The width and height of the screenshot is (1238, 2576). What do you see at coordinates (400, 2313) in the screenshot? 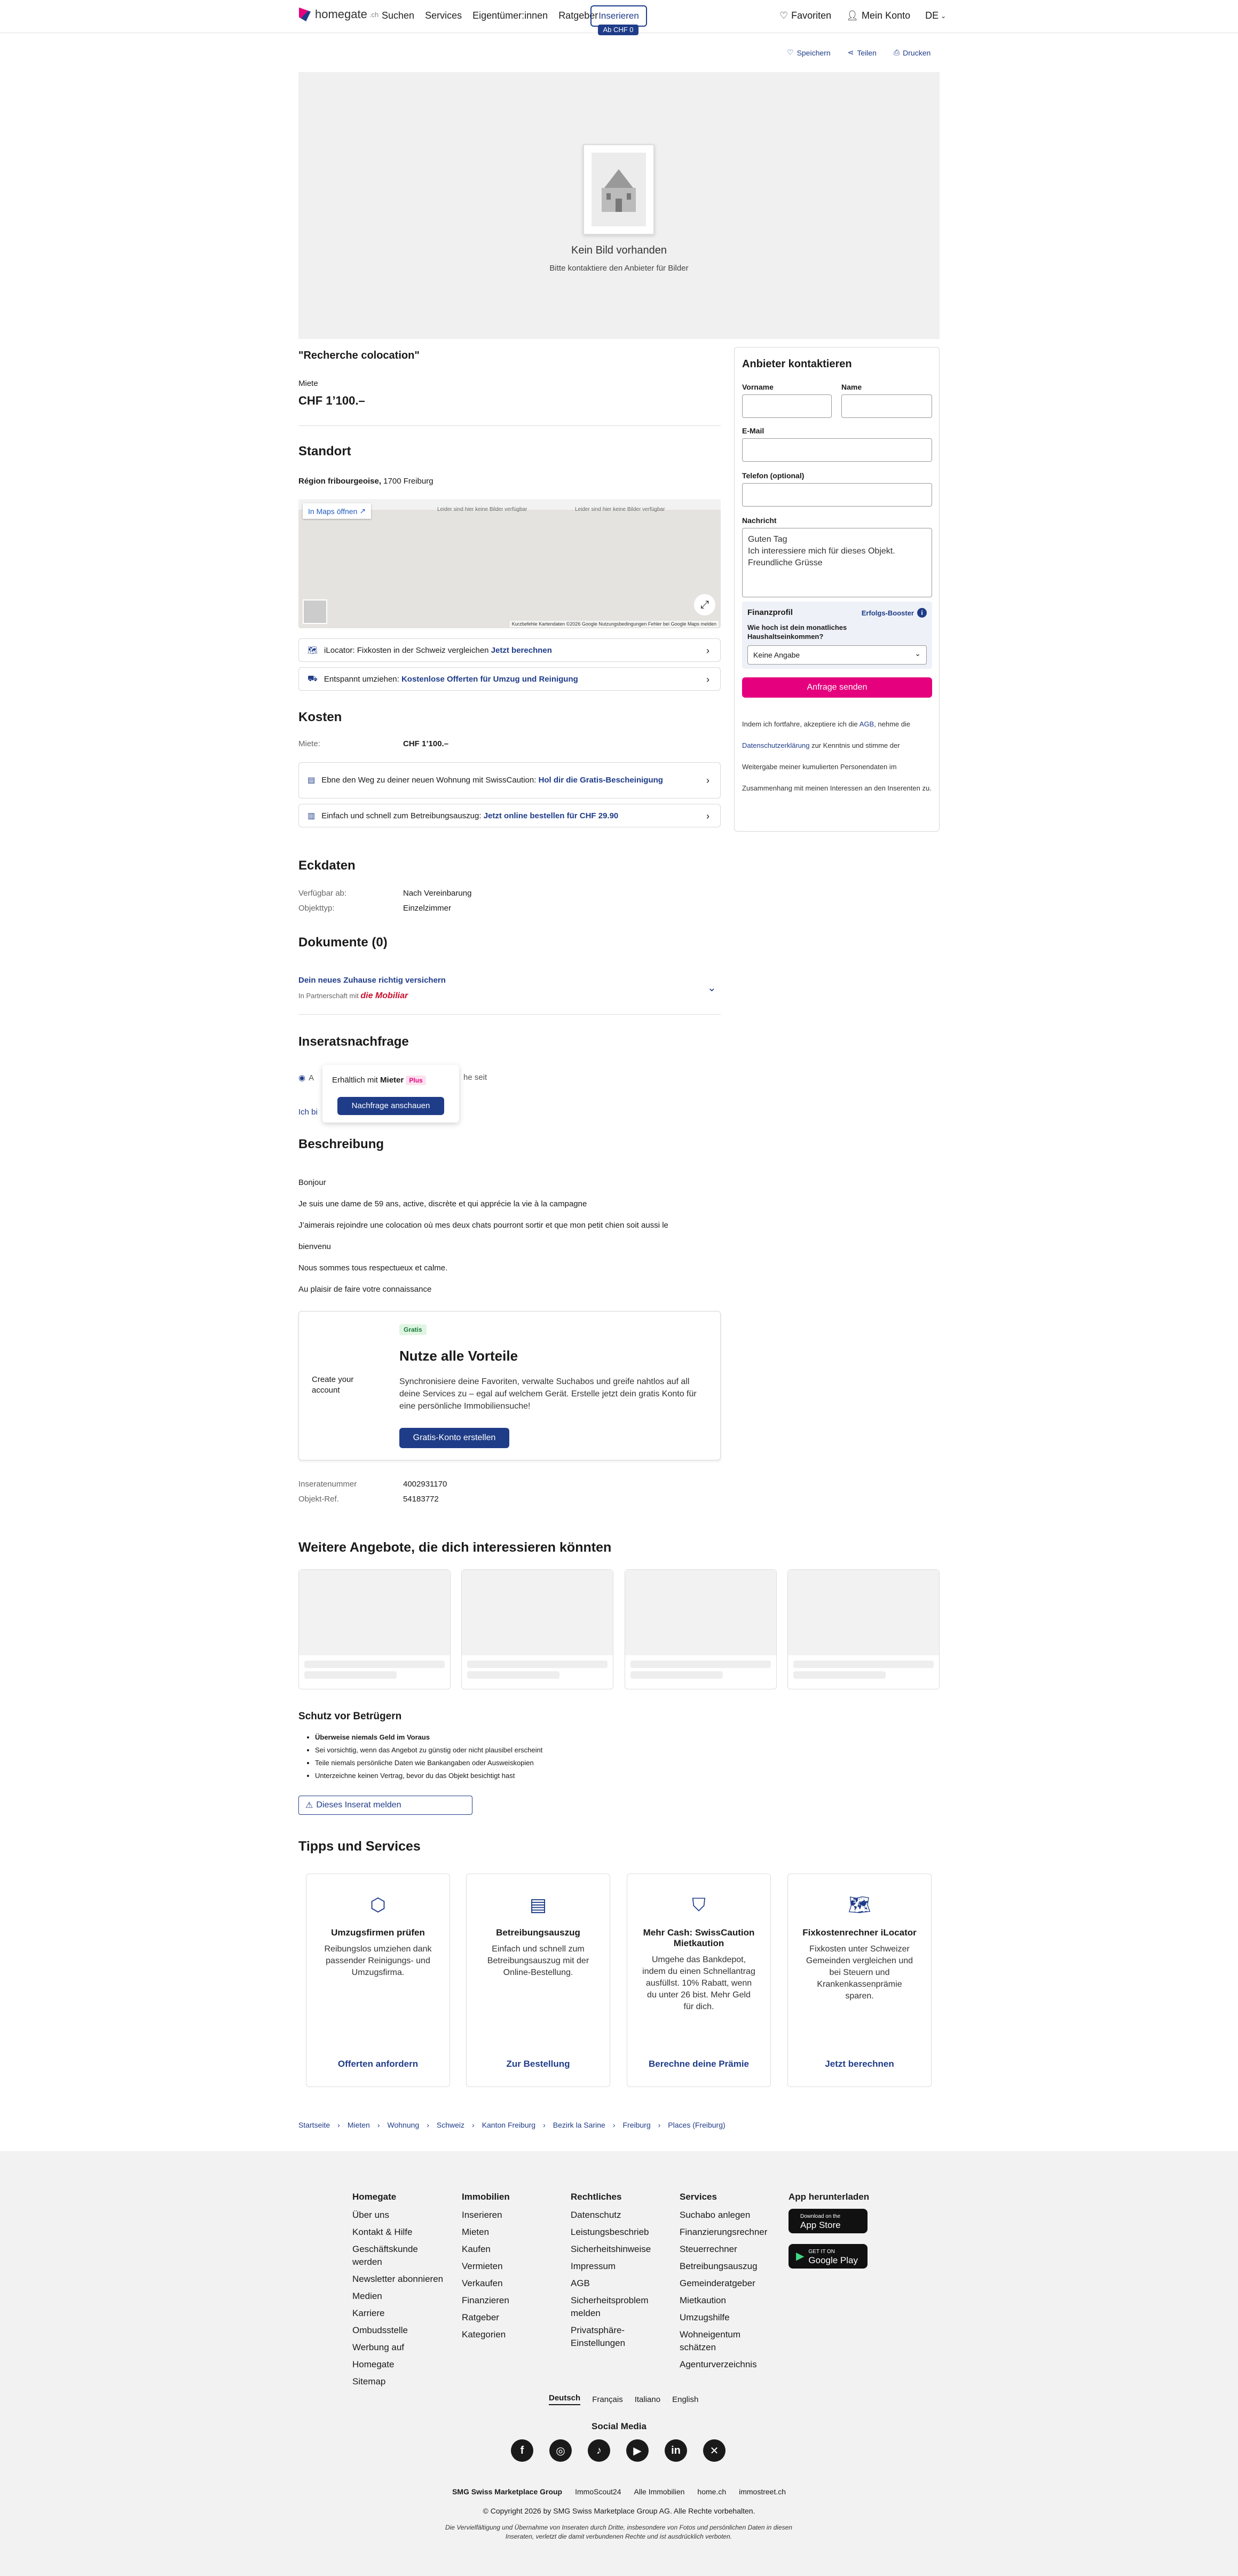
I see `footer-link: Karriere` at bounding box center [400, 2313].